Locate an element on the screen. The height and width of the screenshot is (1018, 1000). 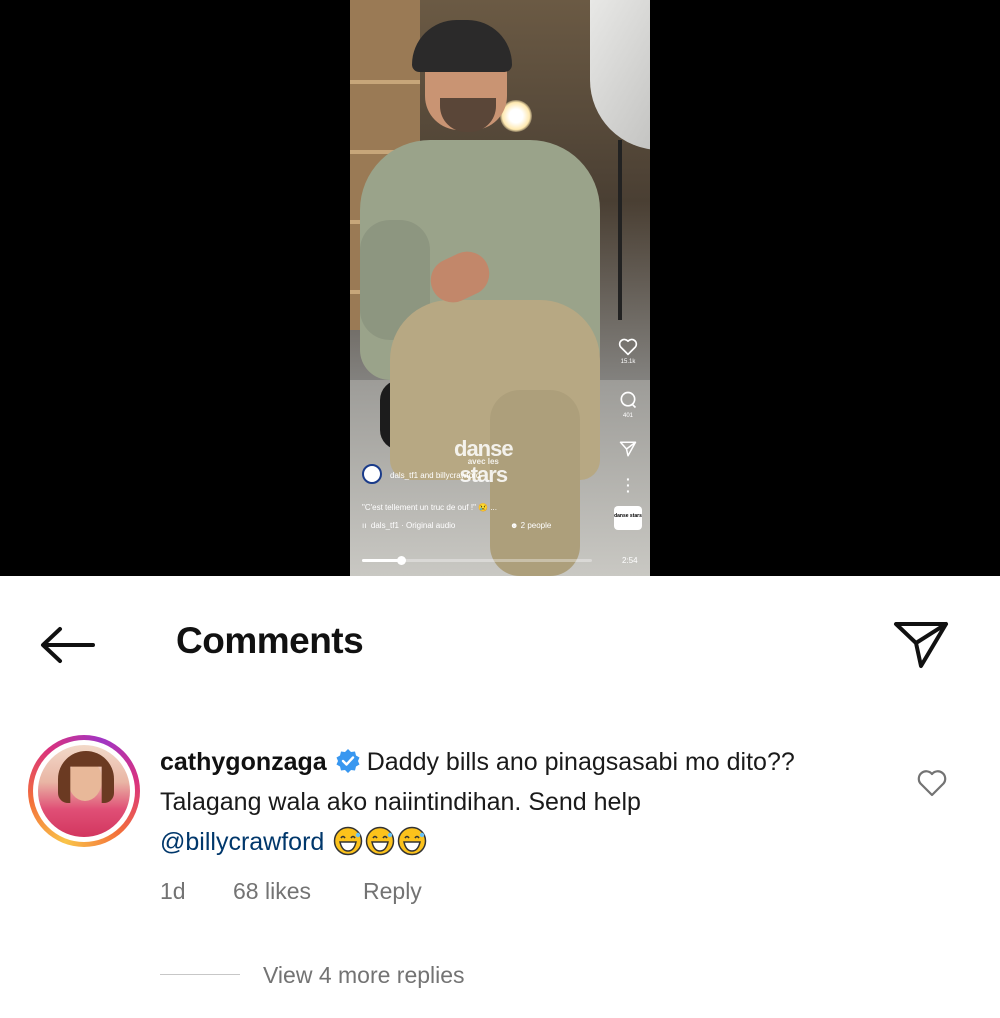
back-button is located at coordinates (68, 645).